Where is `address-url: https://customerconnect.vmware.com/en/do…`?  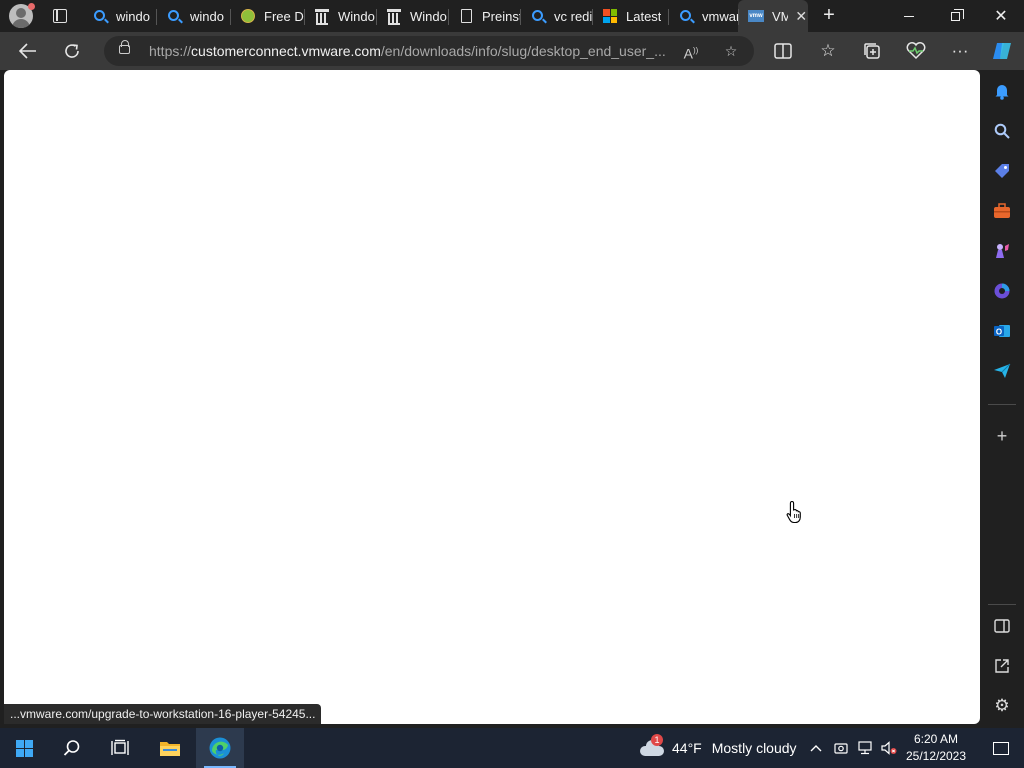
address-url: https://customerconnect.vmware.com/en/do… is located at coordinates (414, 51).